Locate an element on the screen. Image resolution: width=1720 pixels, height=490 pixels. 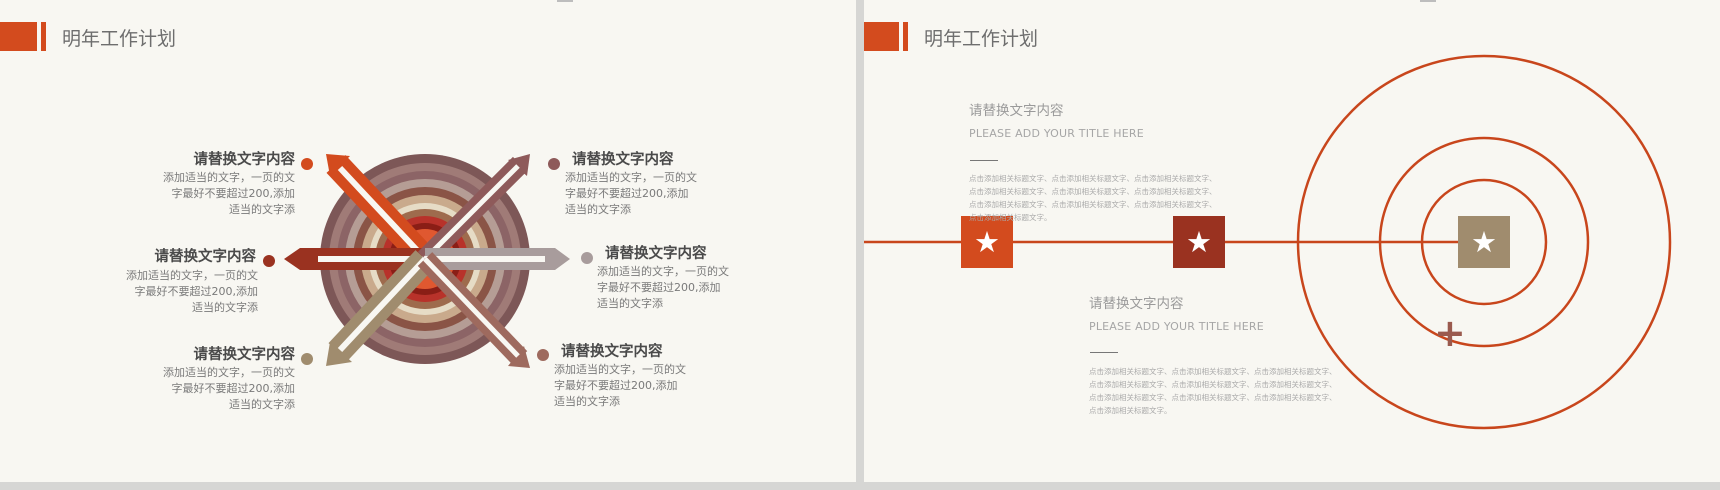
item-6-body: 添加适当的文字，一页的文字最好不要超过200,添加适当的文字添 is located at coordinates (620, 385).